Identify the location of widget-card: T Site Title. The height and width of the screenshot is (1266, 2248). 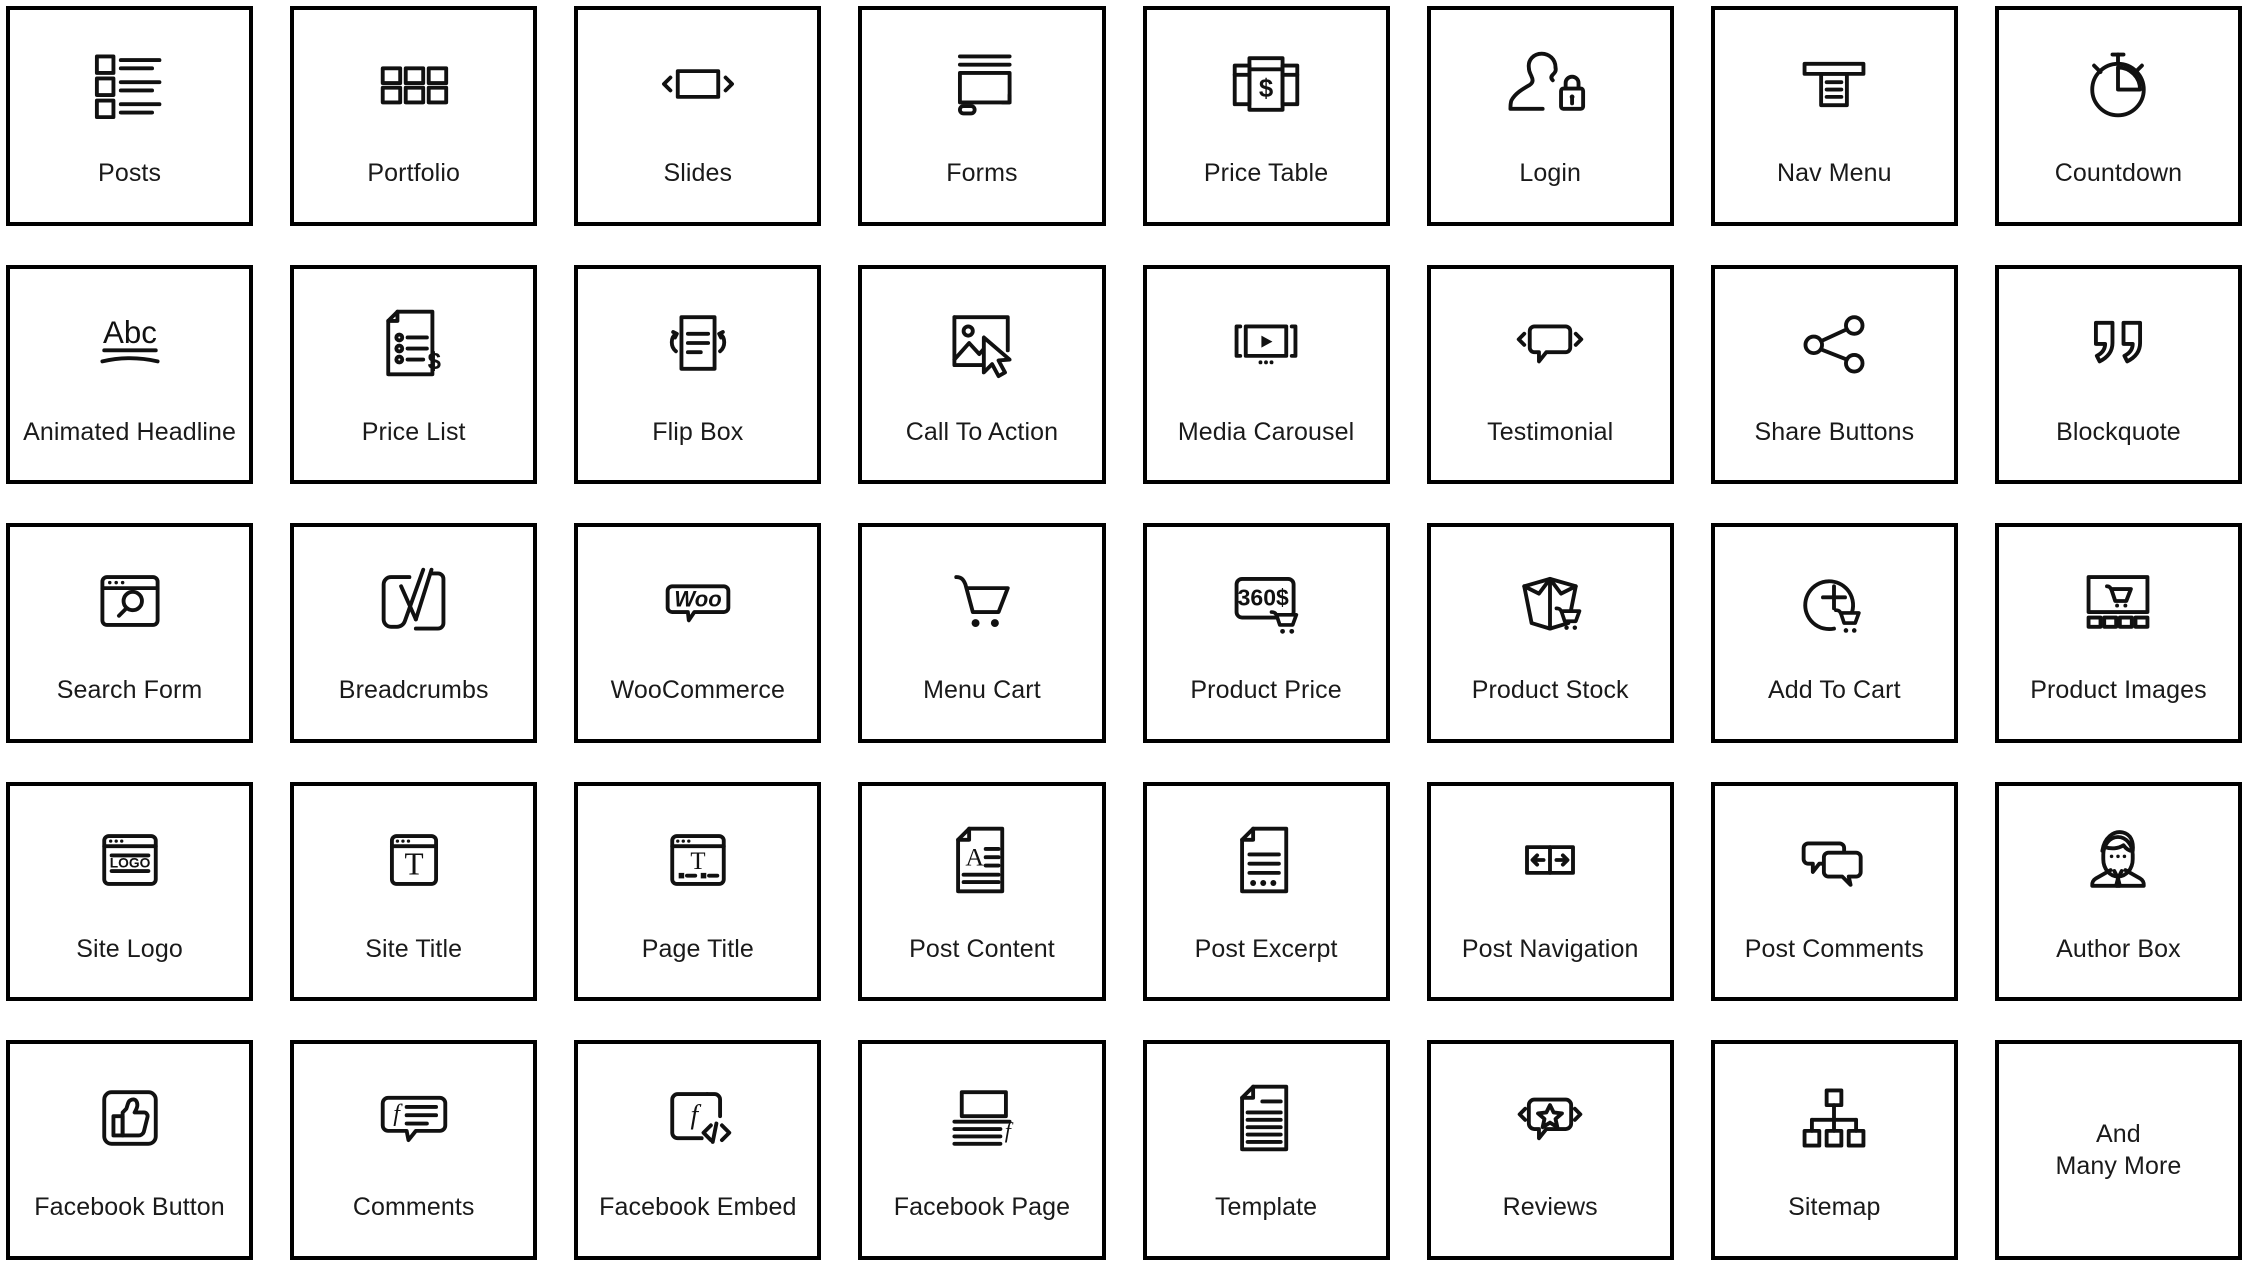
(414, 891).